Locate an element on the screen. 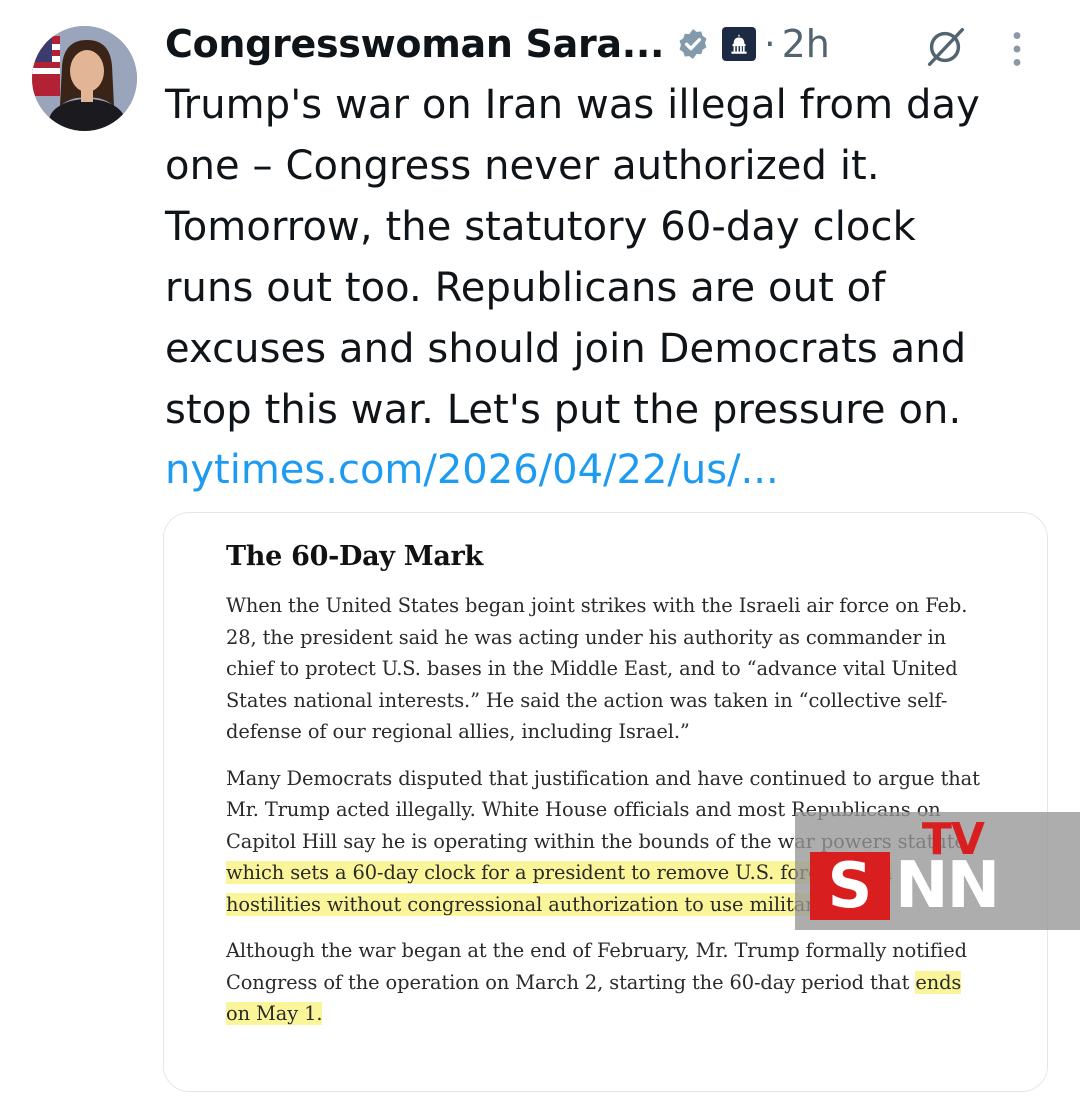 This screenshot has width=1080, height=1097. snn-tv-watermark: TV S NN is located at coordinates (937, 871).